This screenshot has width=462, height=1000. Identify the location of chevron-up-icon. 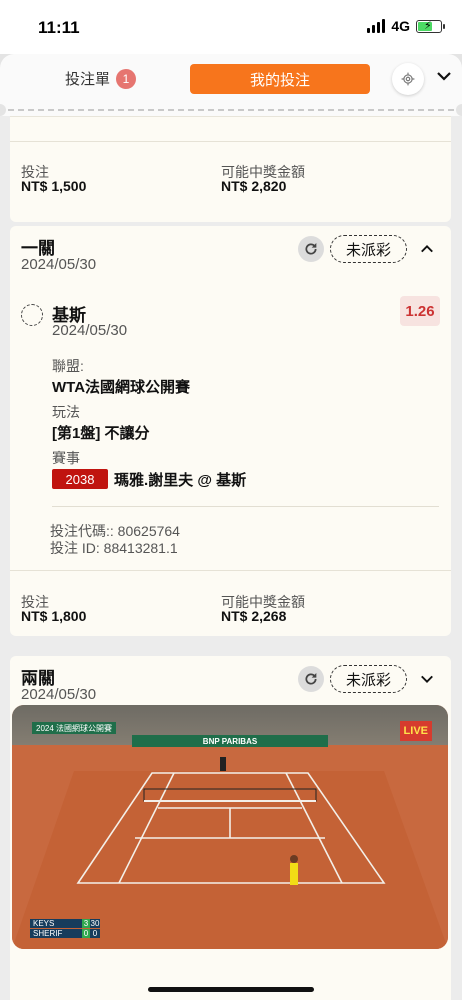
(427, 249).